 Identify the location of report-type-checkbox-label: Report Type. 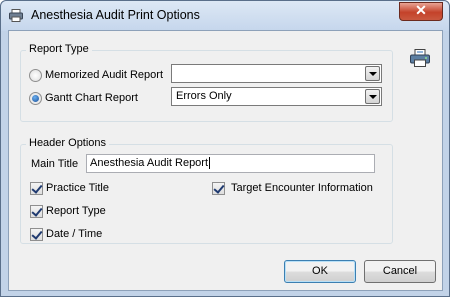
(76, 211).